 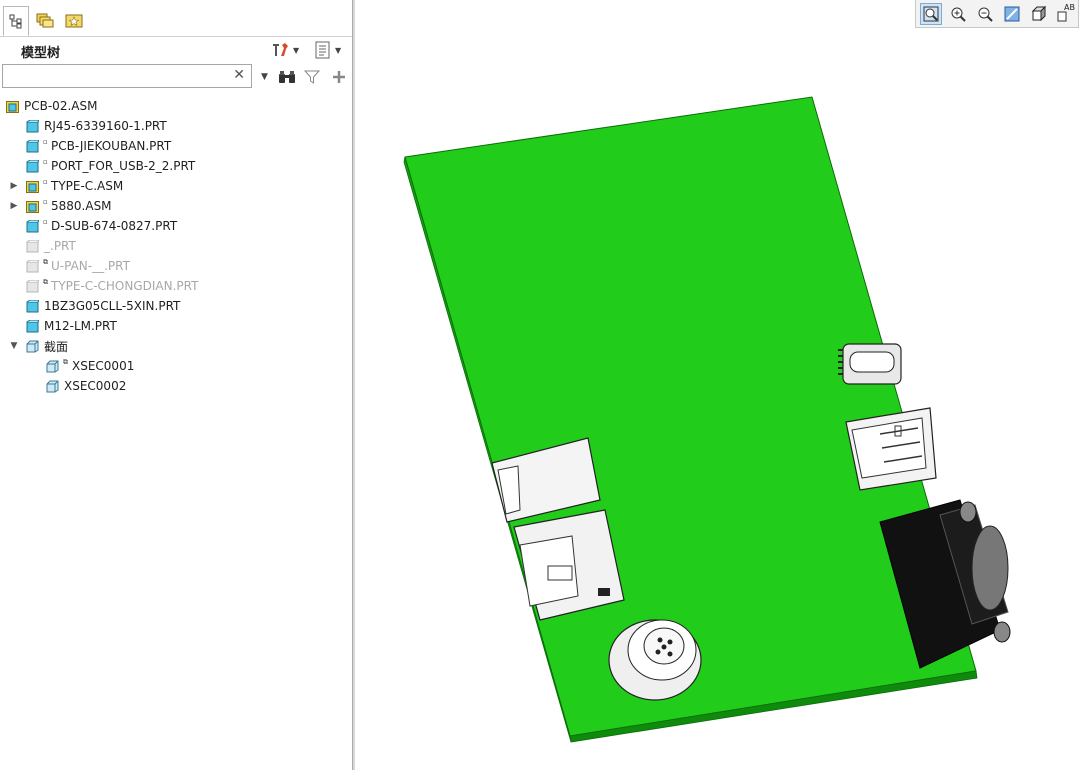 What do you see at coordinates (264, 77) in the screenshot?
I see `search-dropdown-icon: ▼` at bounding box center [264, 77].